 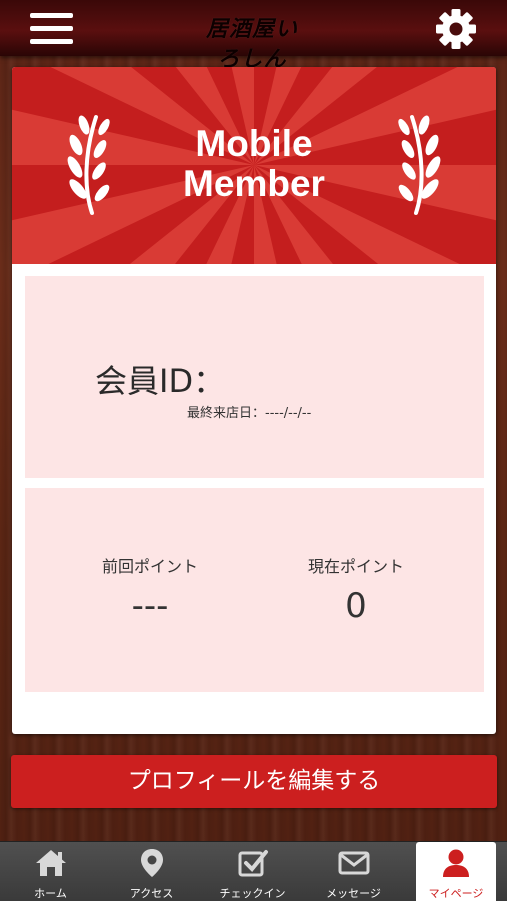 I want to click on map-pin-icon, so click(x=151, y=863).